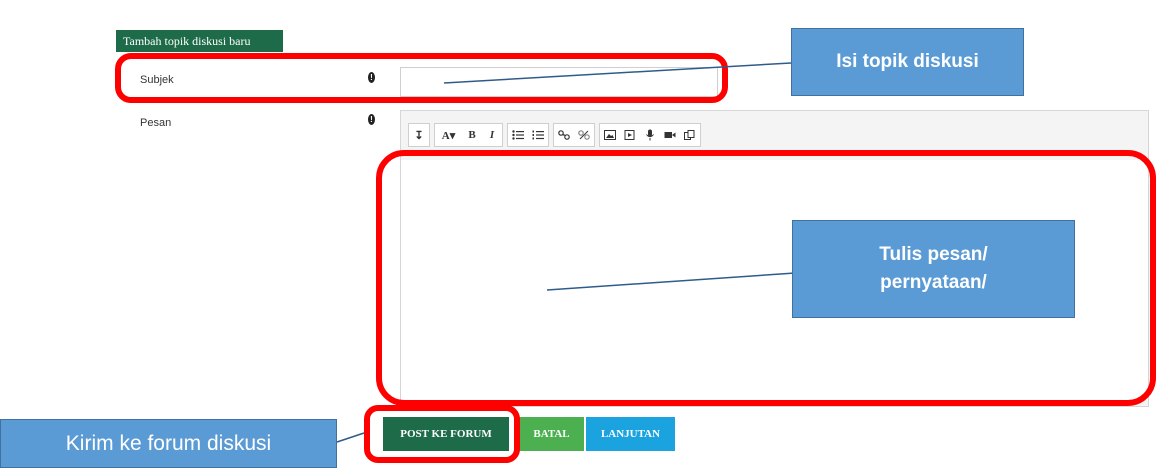  I want to click on subject-callout: Isi topik diskusi, so click(907, 62).